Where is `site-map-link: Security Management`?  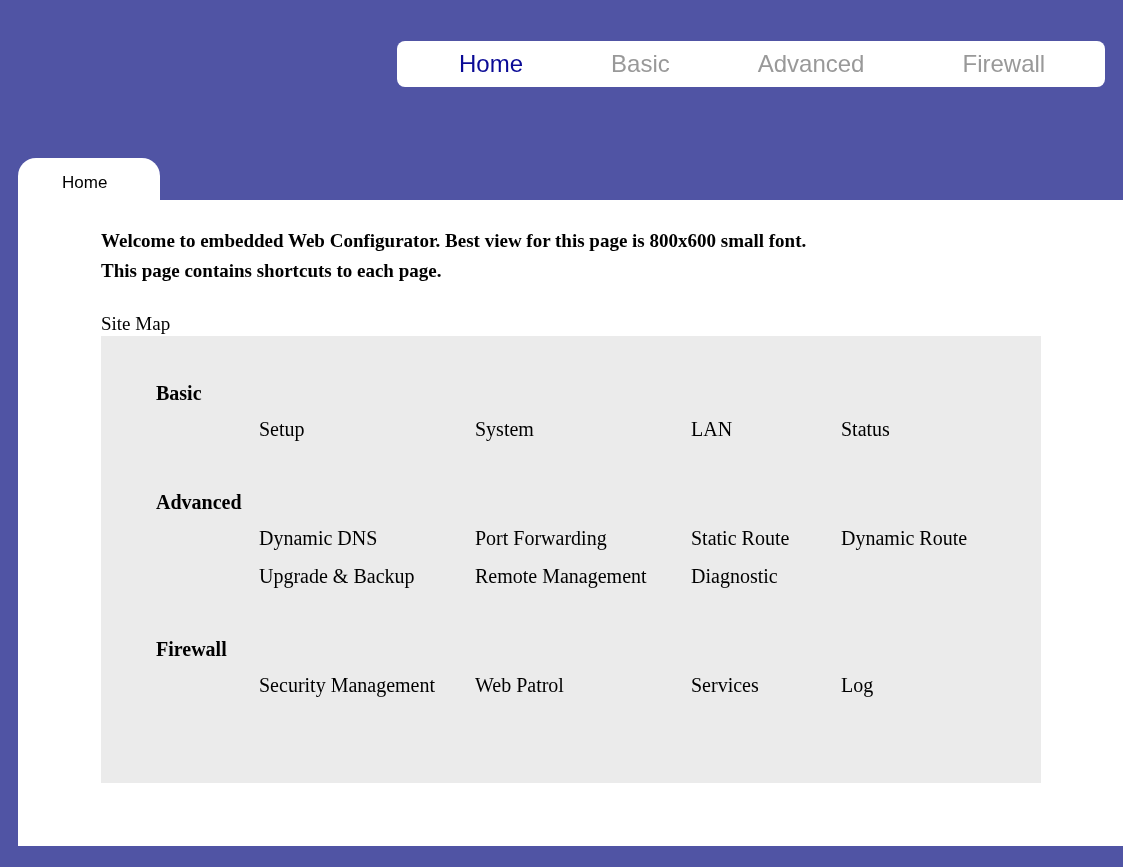 site-map-link: Security Management is located at coordinates (347, 685).